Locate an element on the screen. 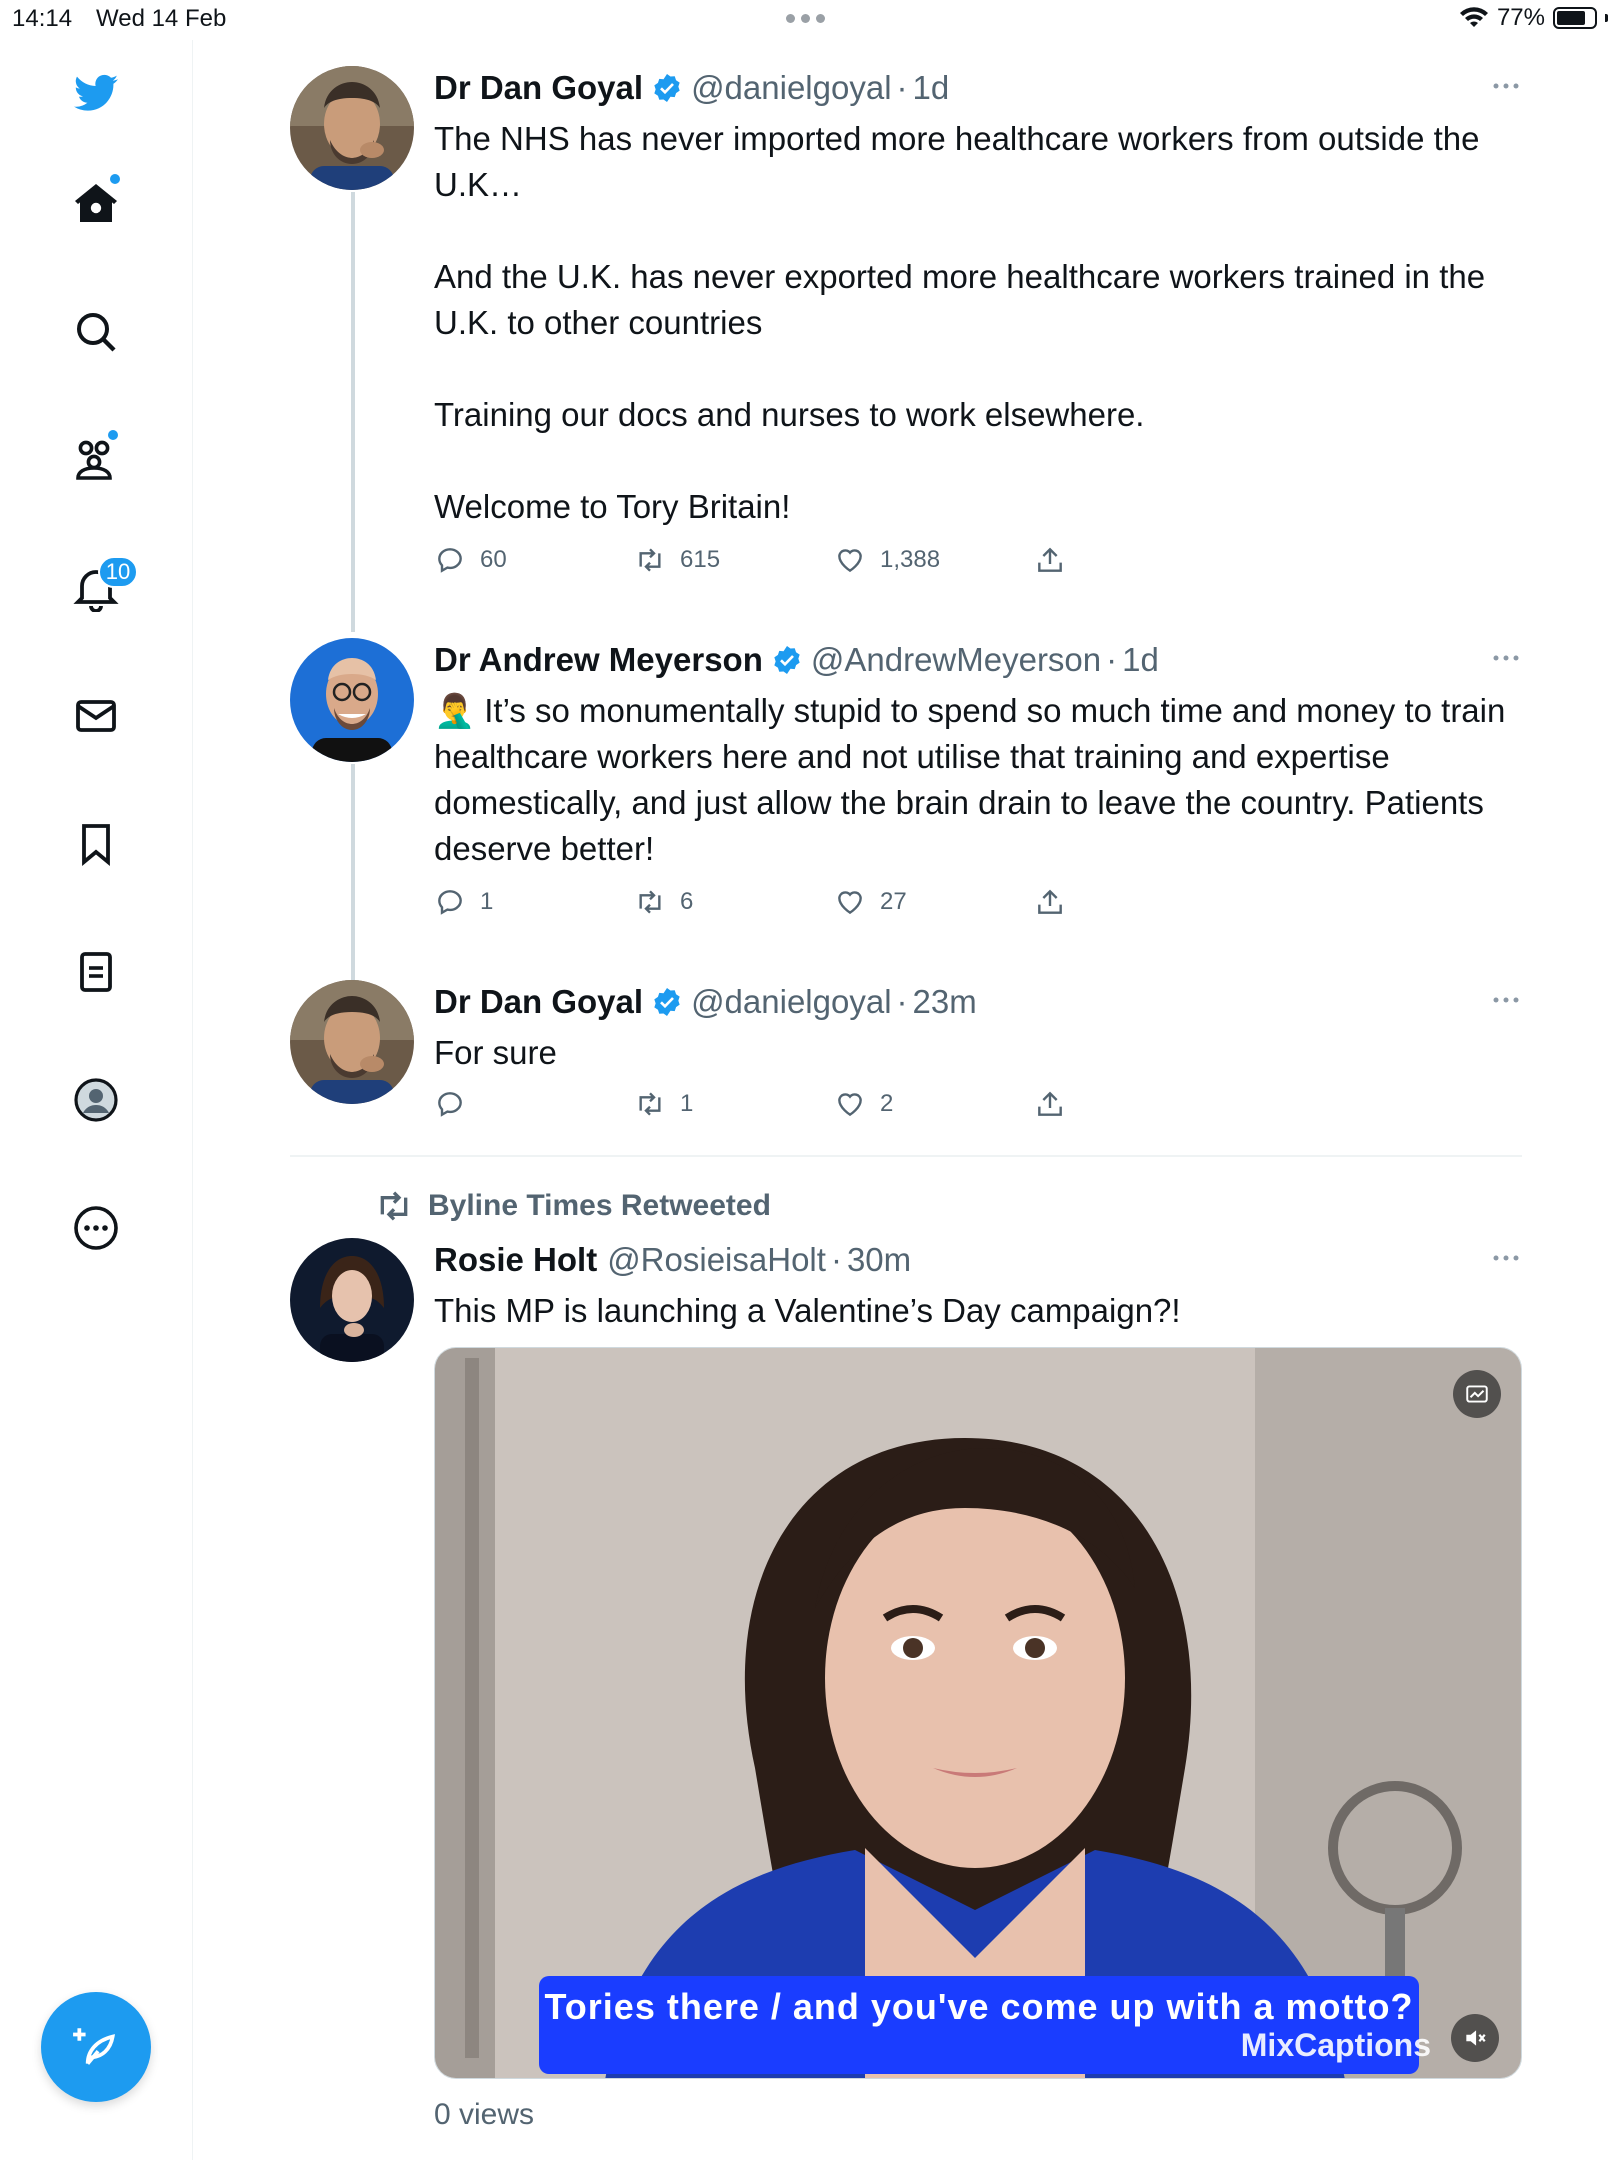 This screenshot has height=2160, width=1620. battery-icon is located at coordinates (1575, 18).